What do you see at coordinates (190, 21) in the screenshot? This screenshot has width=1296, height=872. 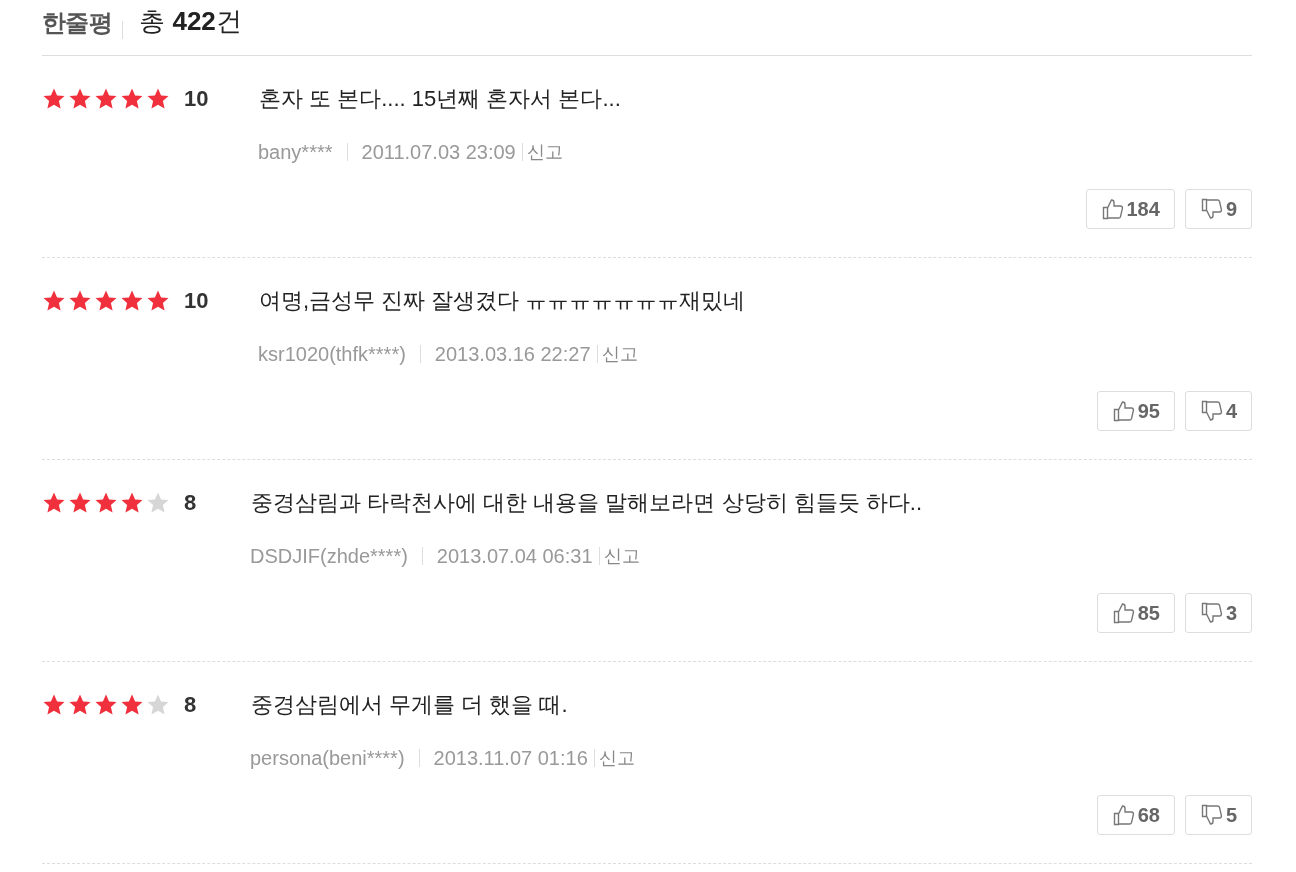 I see `review-count: 총 422건` at bounding box center [190, 21].